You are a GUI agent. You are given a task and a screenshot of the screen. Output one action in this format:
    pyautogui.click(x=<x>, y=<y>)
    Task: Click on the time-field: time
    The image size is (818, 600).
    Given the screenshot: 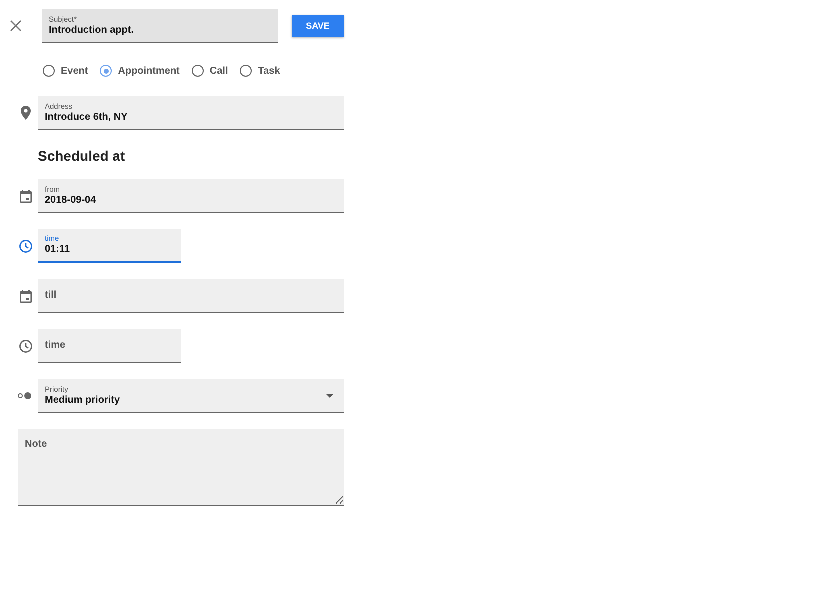 What is the action you would take?
    pyautogui.click(x=109, y=346)
    